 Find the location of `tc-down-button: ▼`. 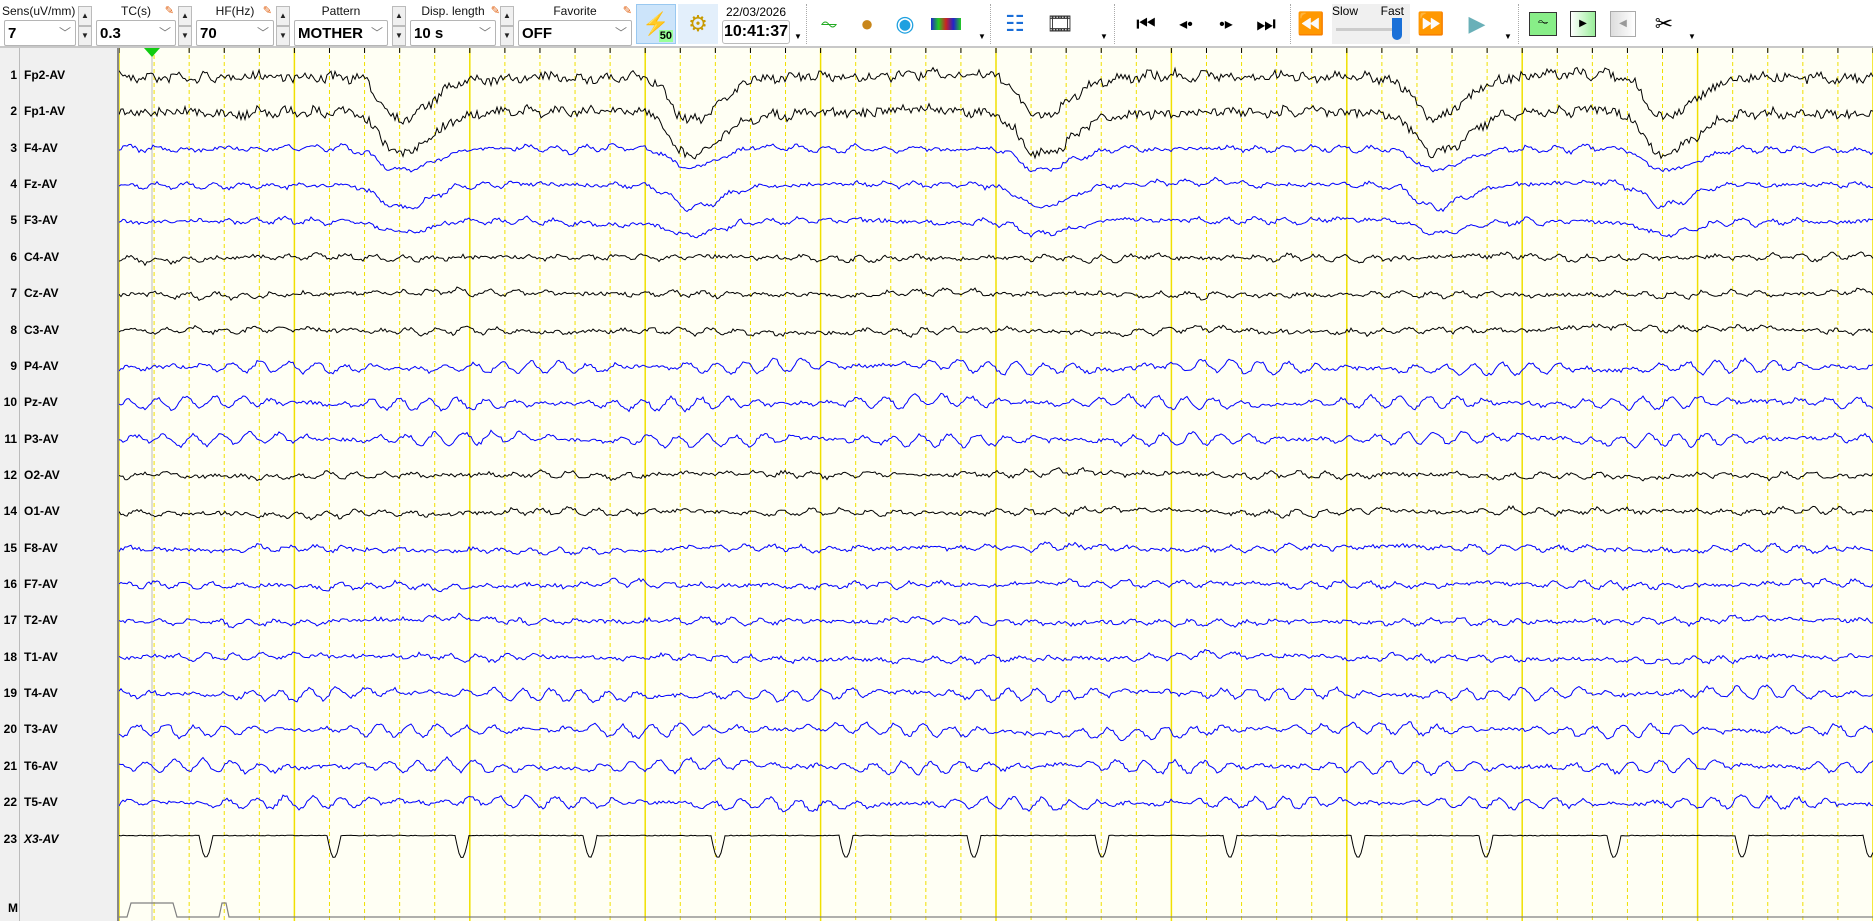

tc-down-button: ▼ is located at coordinates (185, 36).